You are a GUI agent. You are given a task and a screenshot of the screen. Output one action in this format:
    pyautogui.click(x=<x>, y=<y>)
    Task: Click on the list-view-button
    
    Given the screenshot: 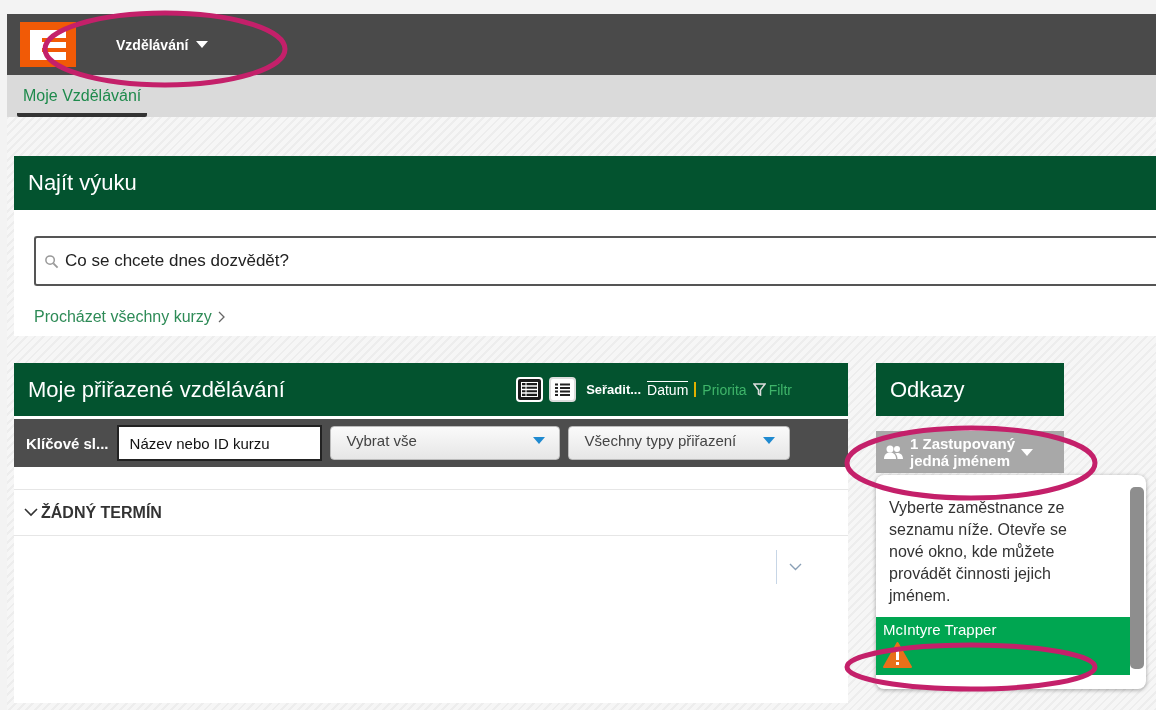 What is the action you would take?
    pyautogui.click(x=563, y=389)
    